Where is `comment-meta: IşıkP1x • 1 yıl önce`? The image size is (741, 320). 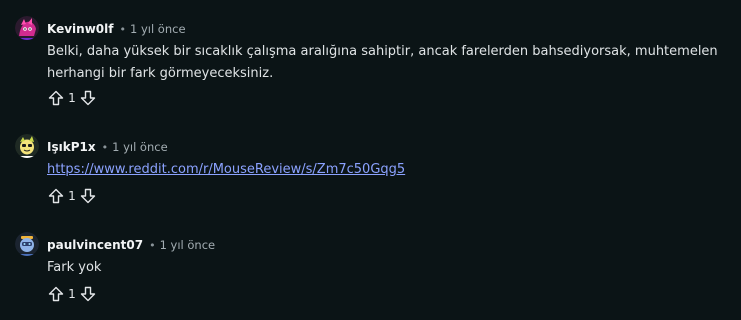 comment-meta: IşıkP1x • 1 yıl önce is located at coordinates (107, 147).